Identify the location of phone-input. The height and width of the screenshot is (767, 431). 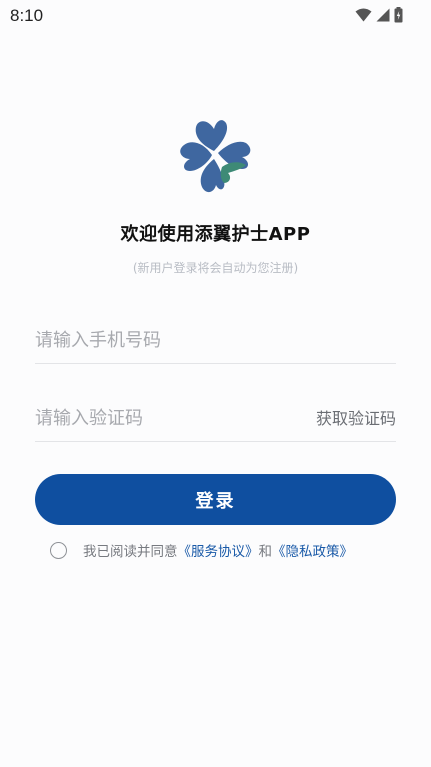
(165, 340).